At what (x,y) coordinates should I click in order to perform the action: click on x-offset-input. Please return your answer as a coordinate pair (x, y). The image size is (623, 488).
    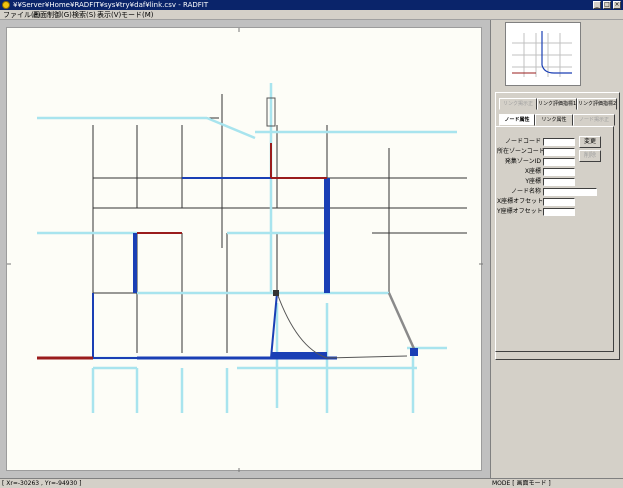
    Looking at the image, I should click on (559, 202).